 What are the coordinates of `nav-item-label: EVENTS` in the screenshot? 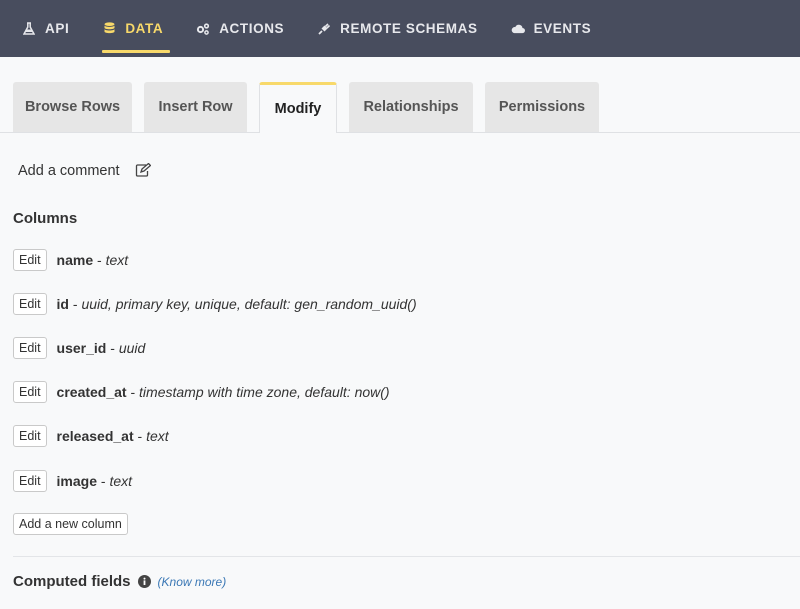 It's located at (562, 28).